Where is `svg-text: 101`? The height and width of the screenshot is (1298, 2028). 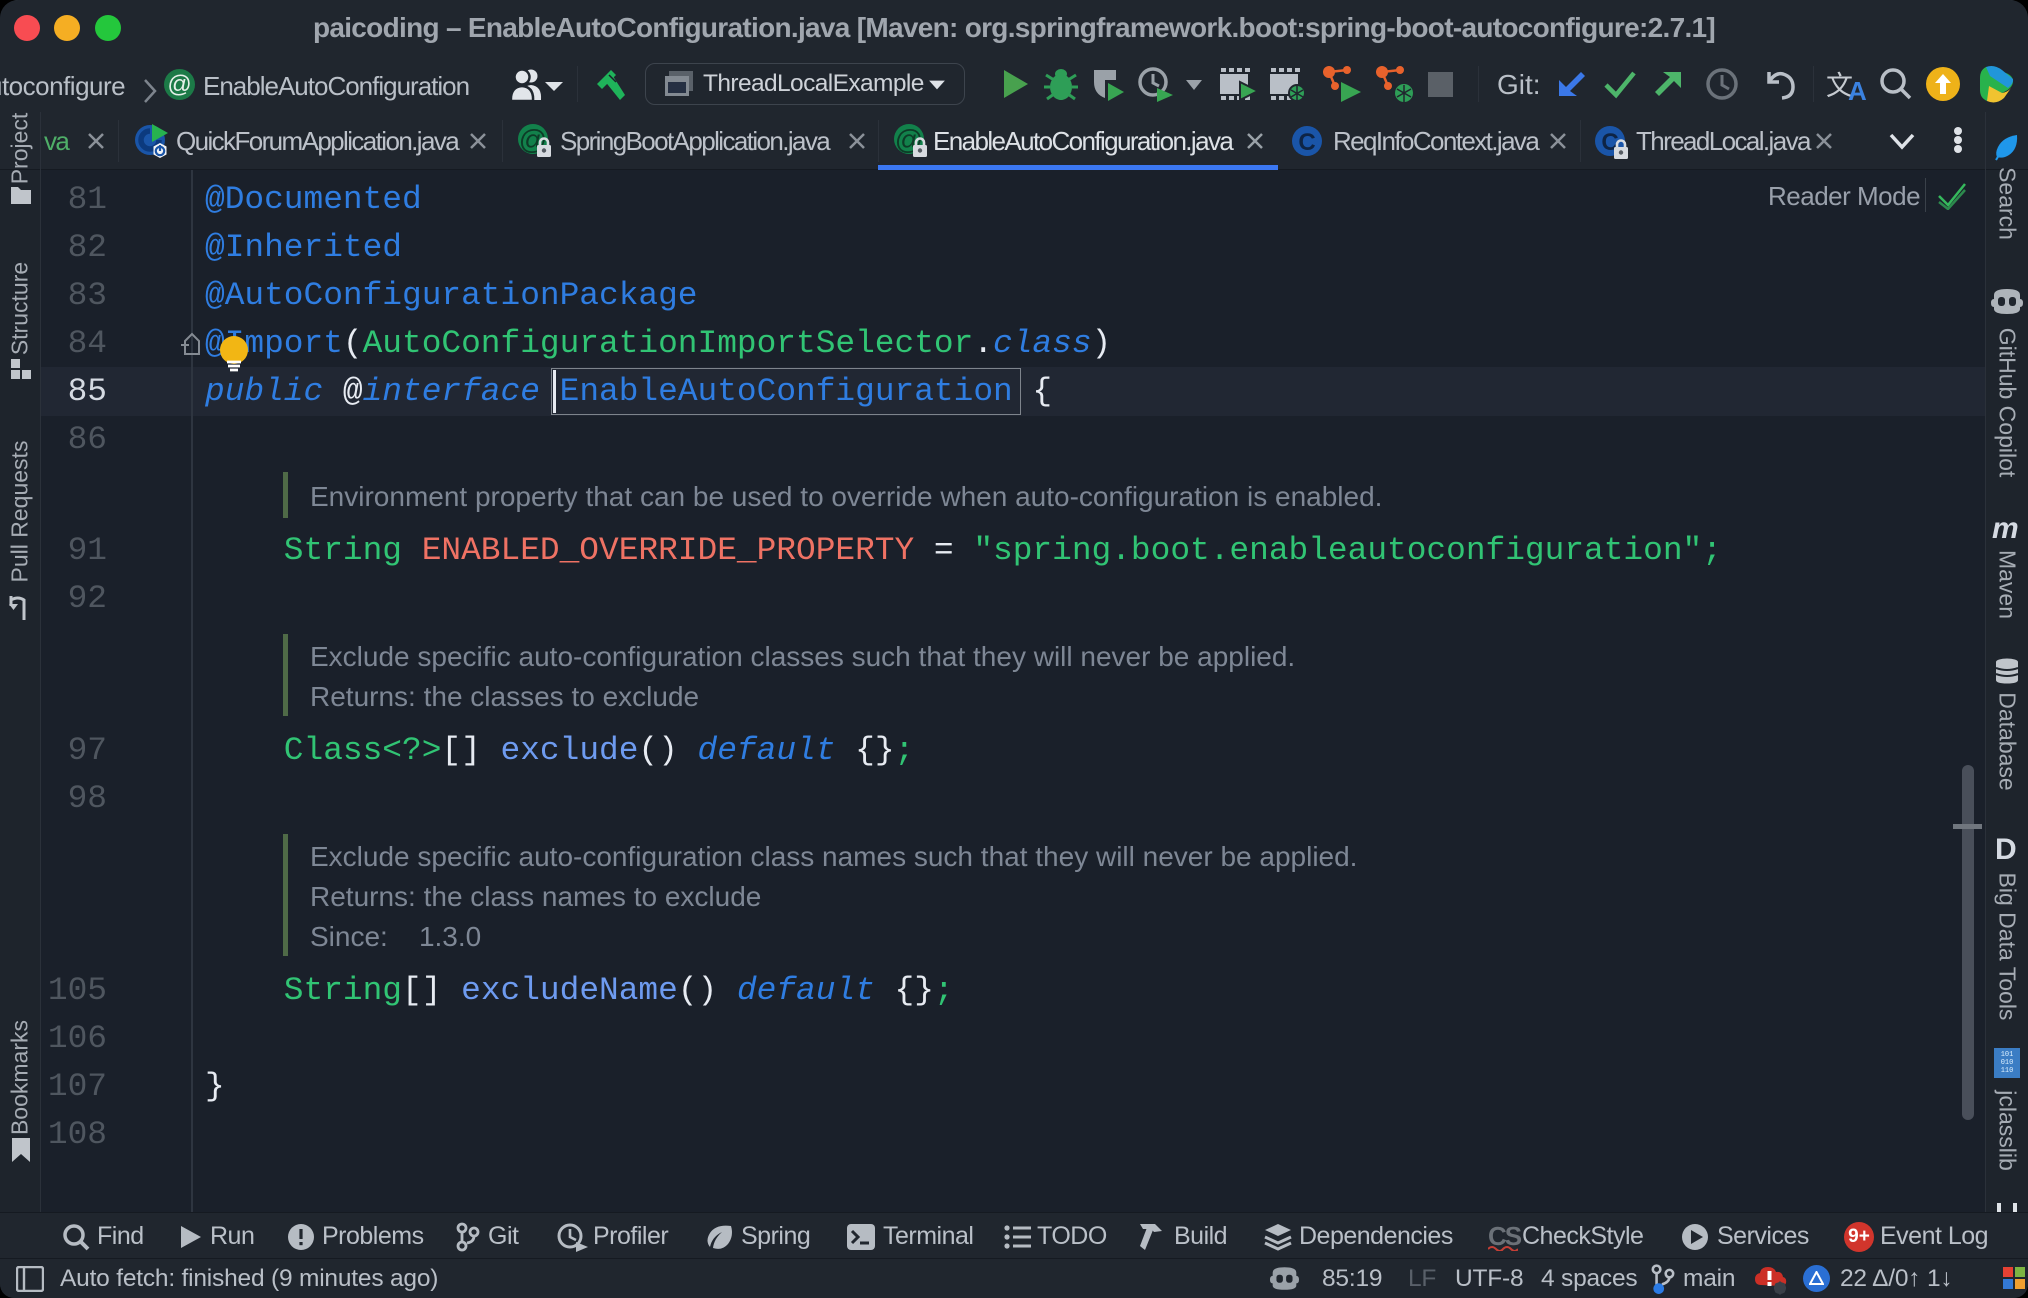
svg-text: 101 is located at coordinates (2007, 1055).